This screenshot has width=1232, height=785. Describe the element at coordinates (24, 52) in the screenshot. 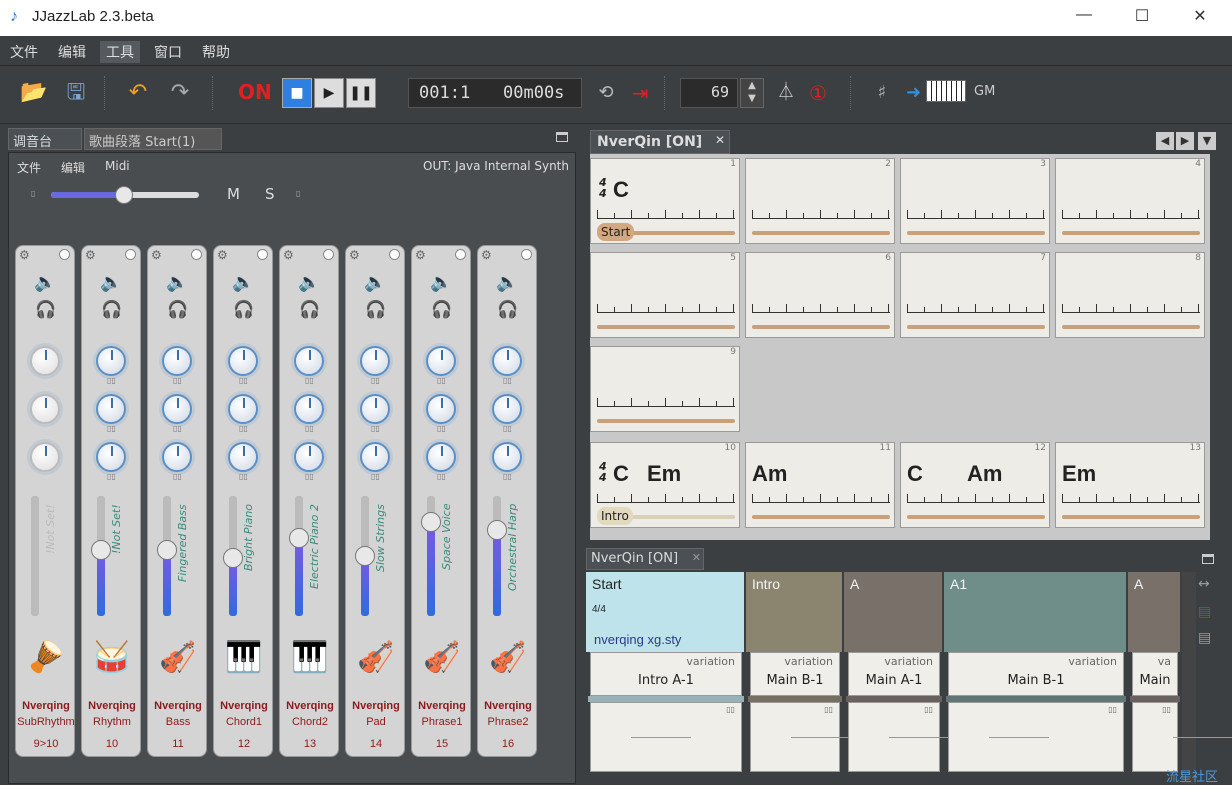

I see `menu-file: 文件` at that location.